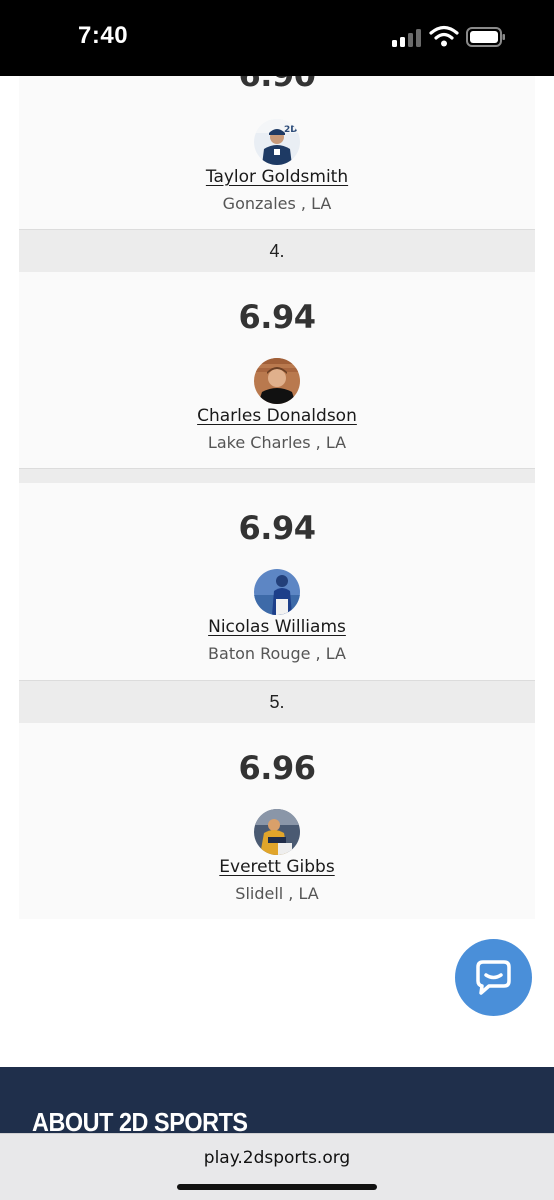  Describe the element at coordinates (277, 142) in the screenshot. I see `player-avatar: 2D` at that location.